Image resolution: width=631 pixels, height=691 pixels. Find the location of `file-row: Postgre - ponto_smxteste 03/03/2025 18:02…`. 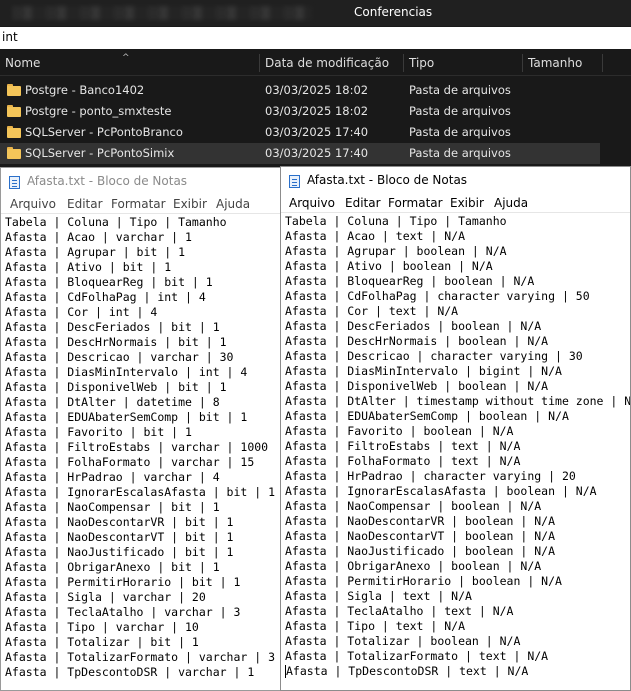

file-row: Postgre - ponto_smxteste 03/03/2025 18:02… is located at coordinates (300, 111).